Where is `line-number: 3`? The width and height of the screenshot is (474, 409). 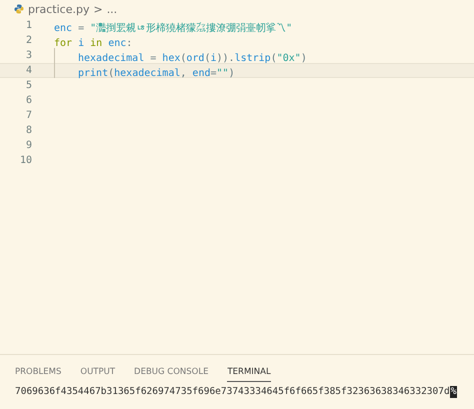 line-number: 3 is located at coordinates (28, 55).